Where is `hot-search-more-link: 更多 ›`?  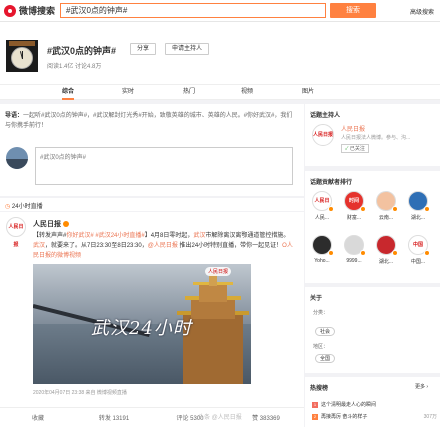 hot-search-more-link: 更多 › is located at coordinates (421, 386).